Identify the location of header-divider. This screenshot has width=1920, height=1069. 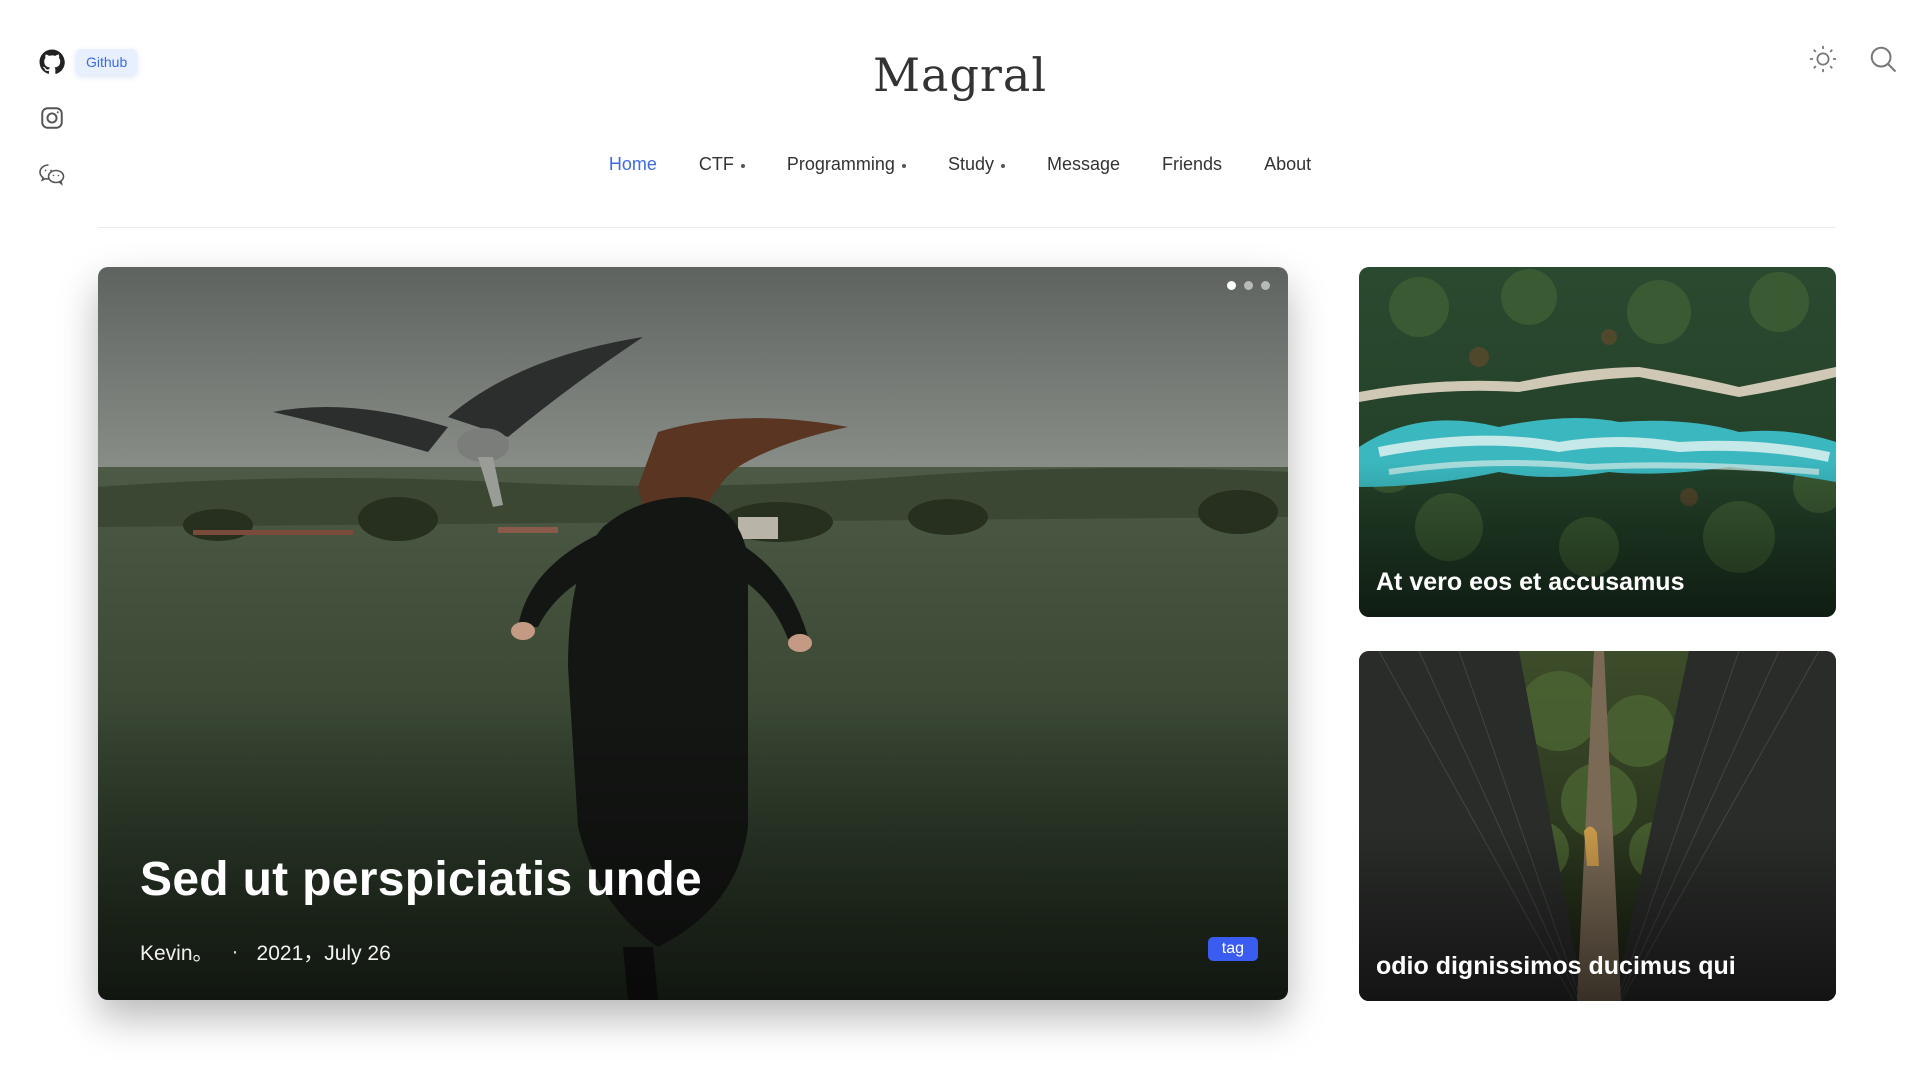
(967, 227).